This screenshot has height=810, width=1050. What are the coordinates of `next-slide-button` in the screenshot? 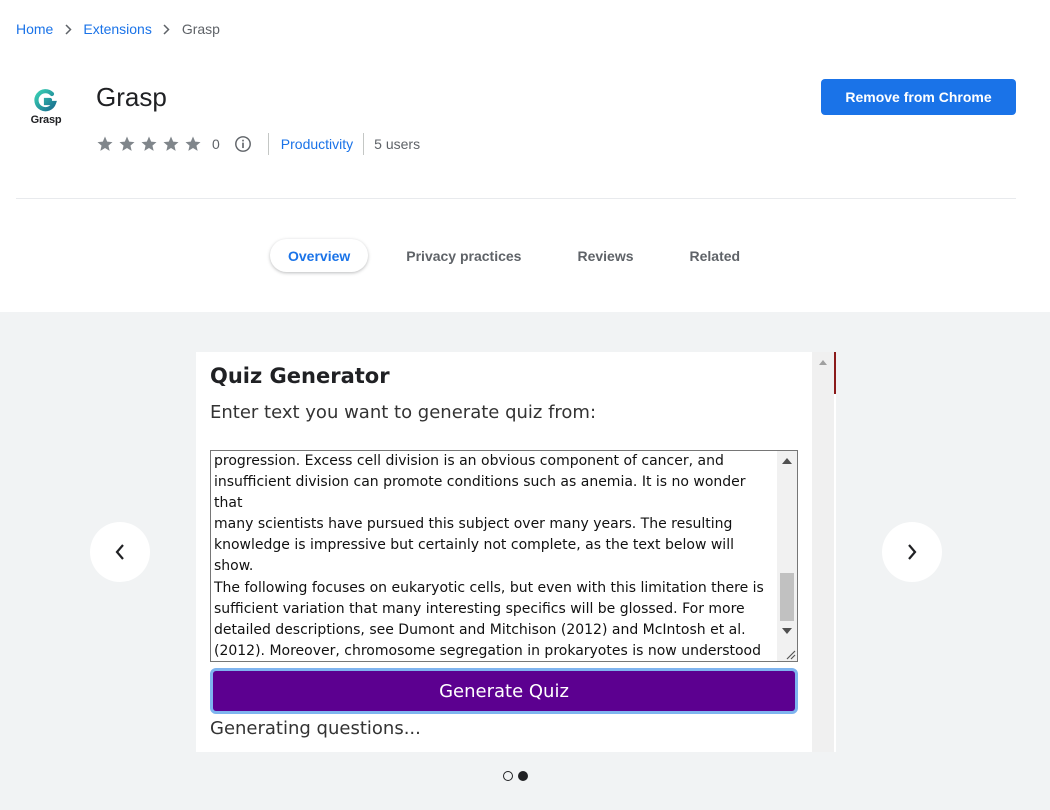 It's located at (912, 552).